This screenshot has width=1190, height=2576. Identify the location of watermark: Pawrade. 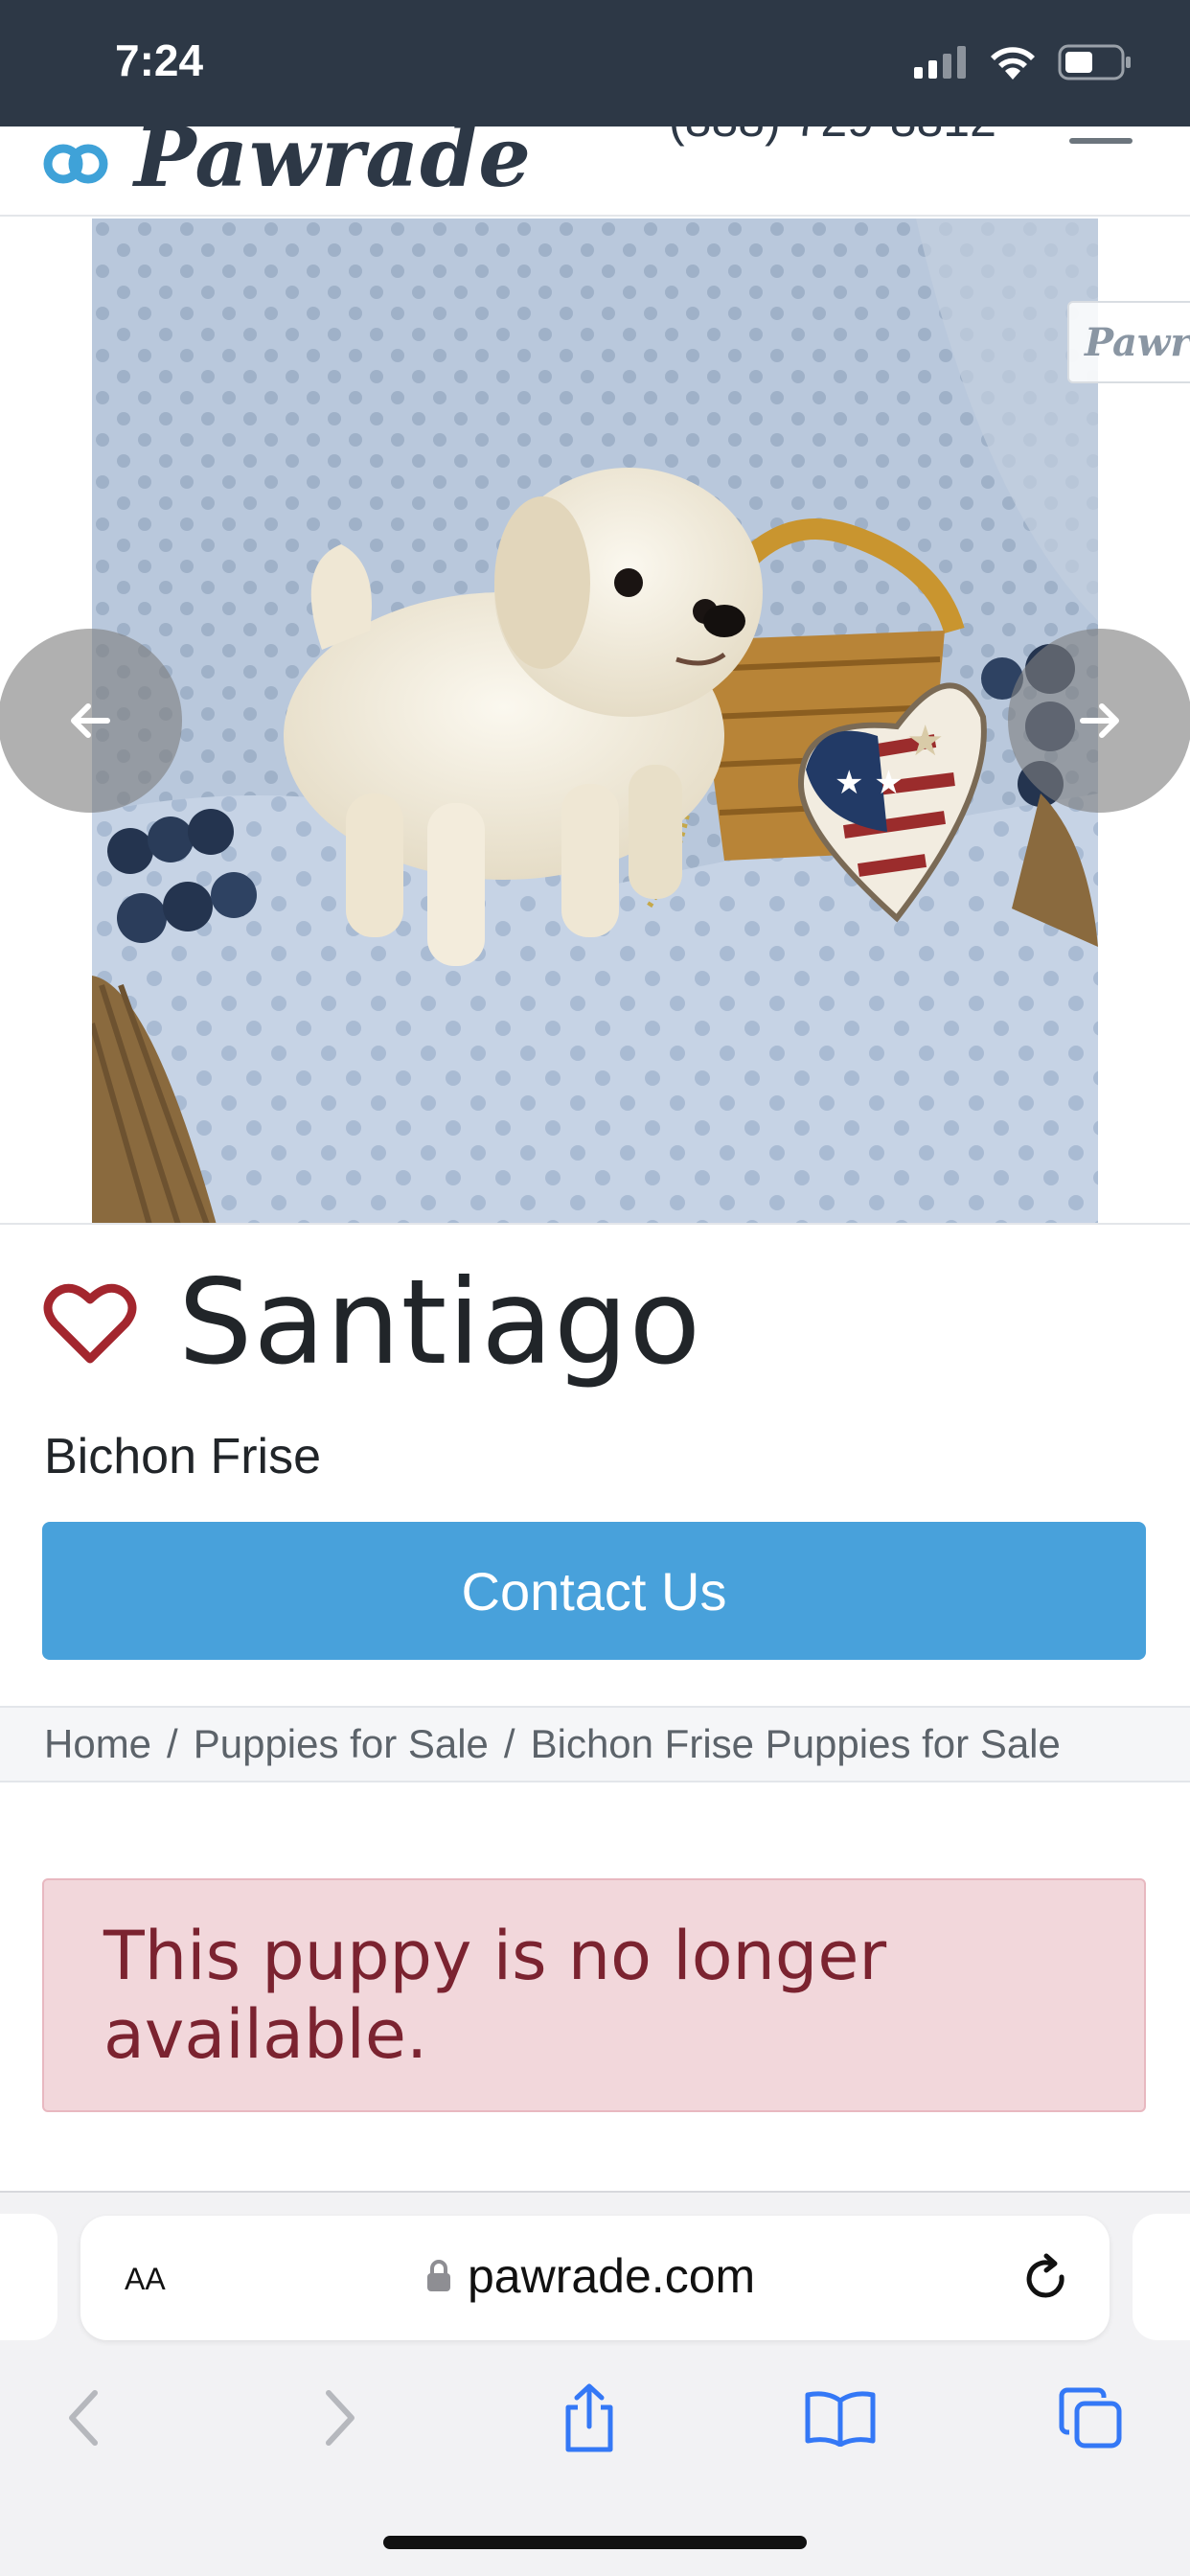
(1129, 342).